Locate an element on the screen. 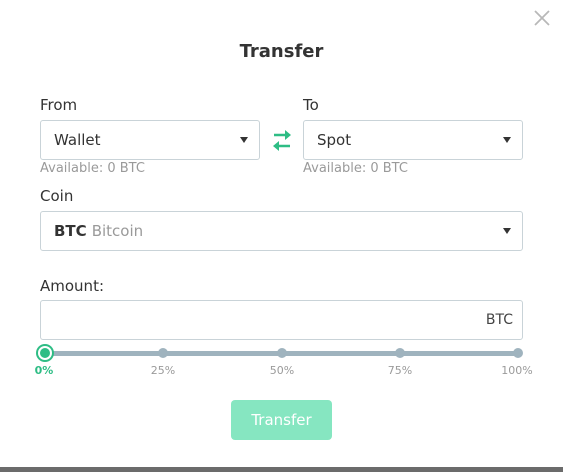  amount-unit: BTC is located at coordinates (499, 320).